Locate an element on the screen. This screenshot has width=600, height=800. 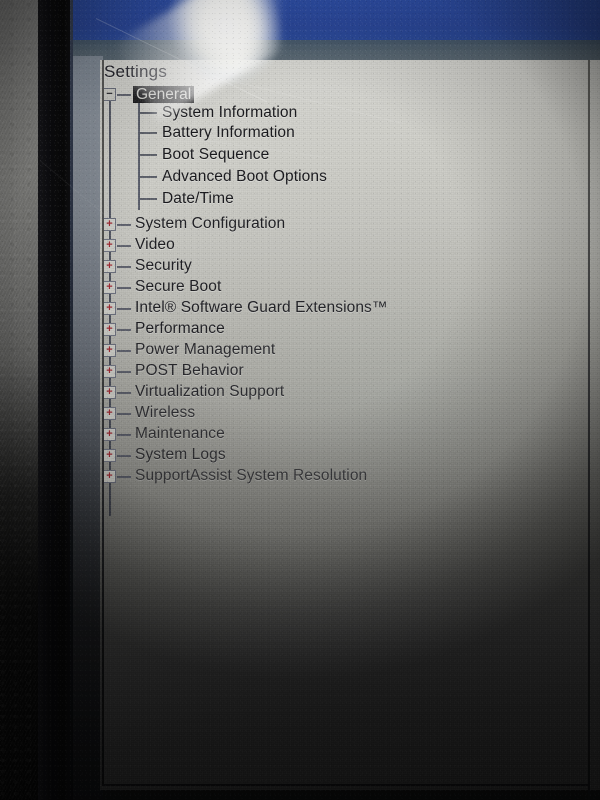
laptop-bezel is located at coordinates (56, 400).